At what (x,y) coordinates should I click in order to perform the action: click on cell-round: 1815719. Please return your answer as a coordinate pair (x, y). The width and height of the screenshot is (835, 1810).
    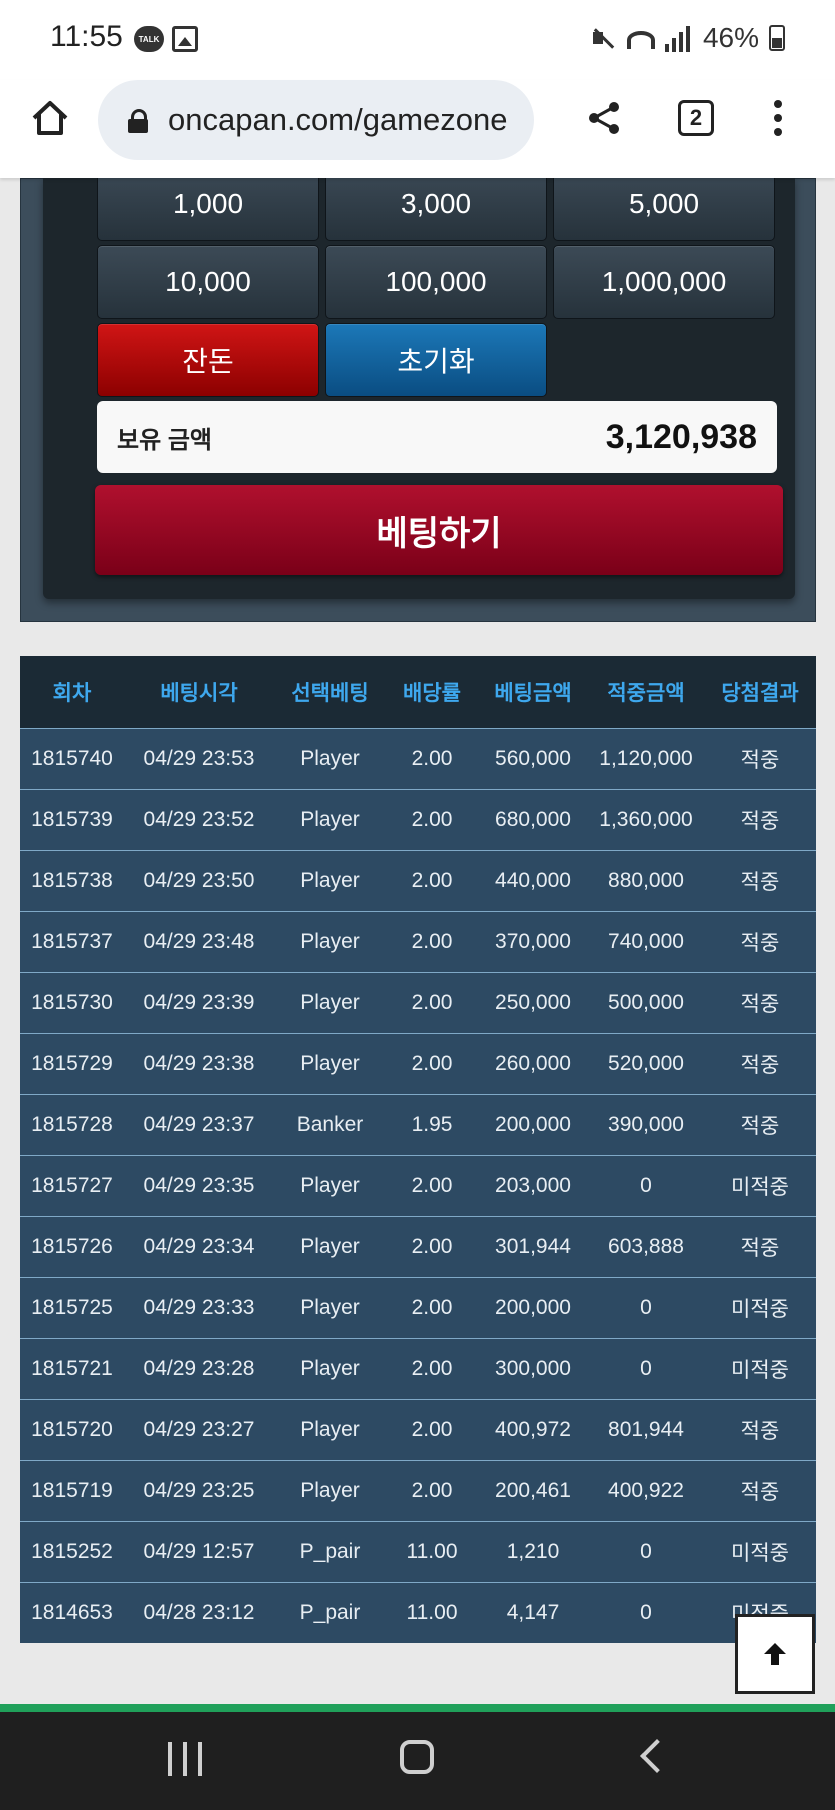
    Looking at the image, I should click on (72, 1490).